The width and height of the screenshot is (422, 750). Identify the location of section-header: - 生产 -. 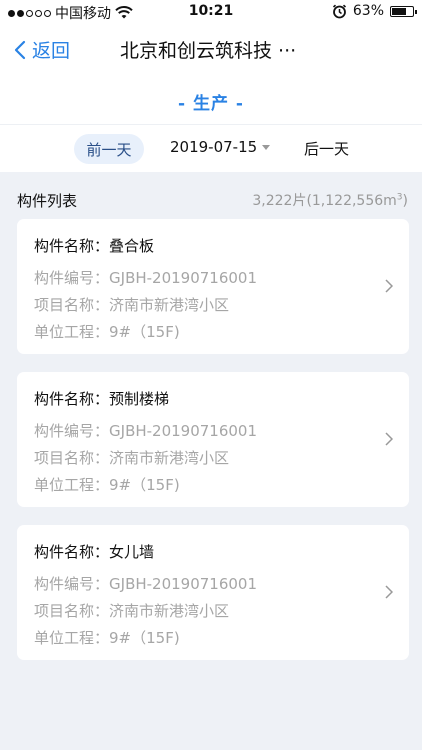
(211, 101).